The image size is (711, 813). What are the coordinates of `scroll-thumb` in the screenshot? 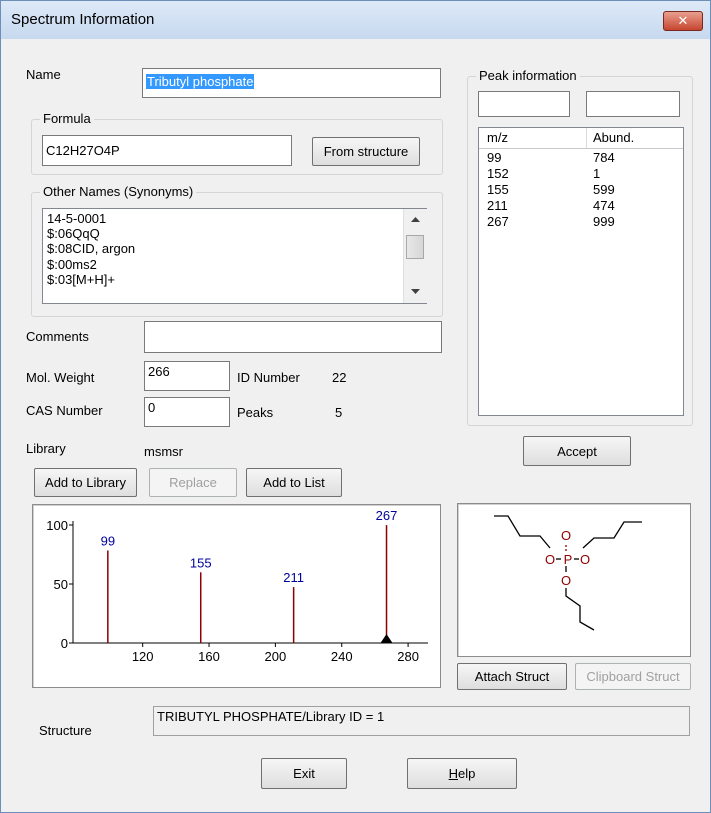 It's located at (415, 247).